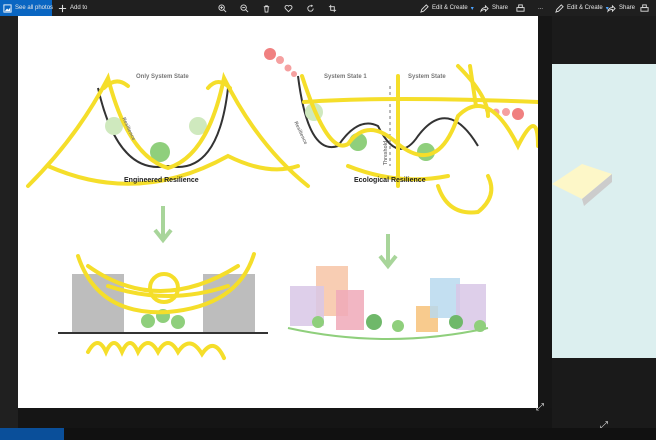 The width and height of the screenshot is (656, 440). I want to click on system-state-2-label: System State, so click(427, 77).